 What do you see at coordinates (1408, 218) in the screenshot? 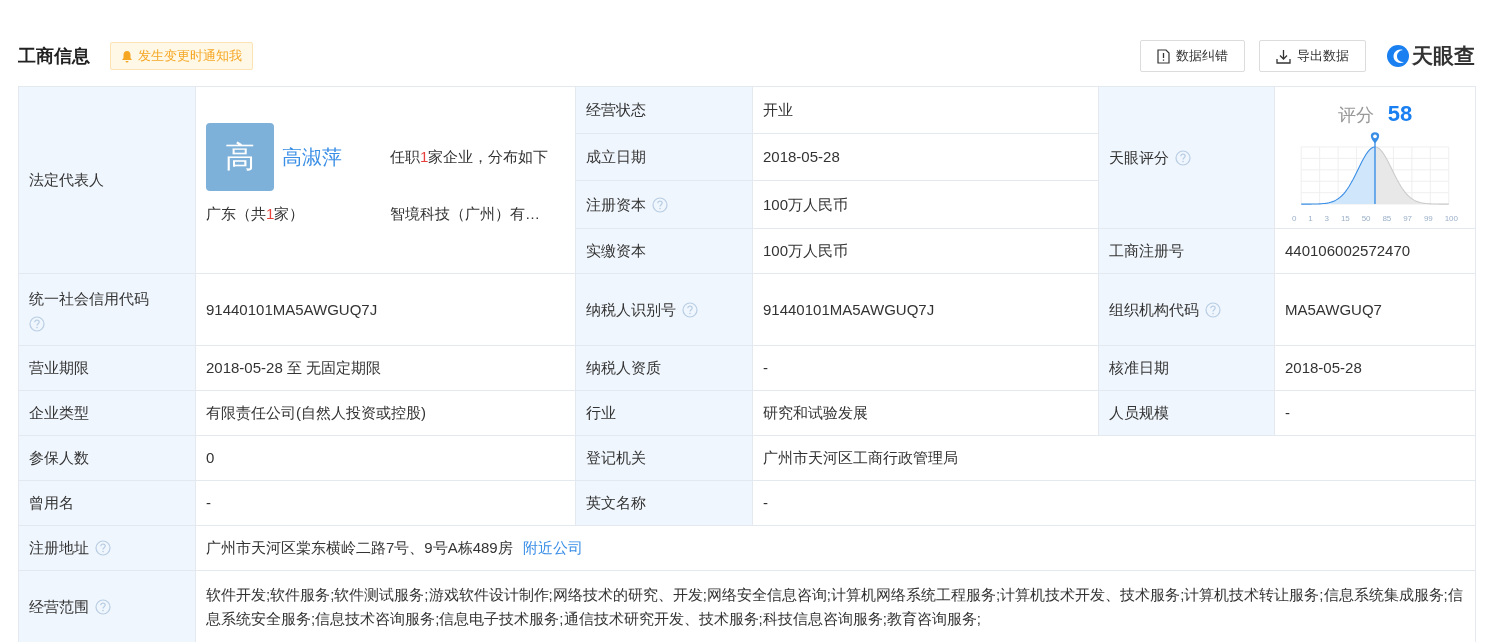
I see `scale-label: 97` at bounding box center [1408, 218].